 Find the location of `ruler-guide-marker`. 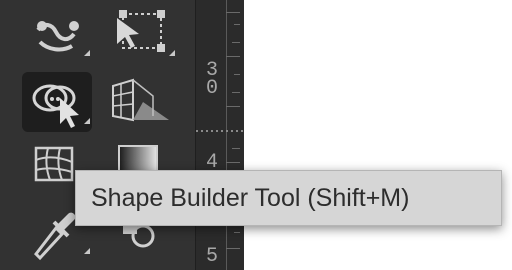

ruler-guide-marker is located at coordinates (220, 131).